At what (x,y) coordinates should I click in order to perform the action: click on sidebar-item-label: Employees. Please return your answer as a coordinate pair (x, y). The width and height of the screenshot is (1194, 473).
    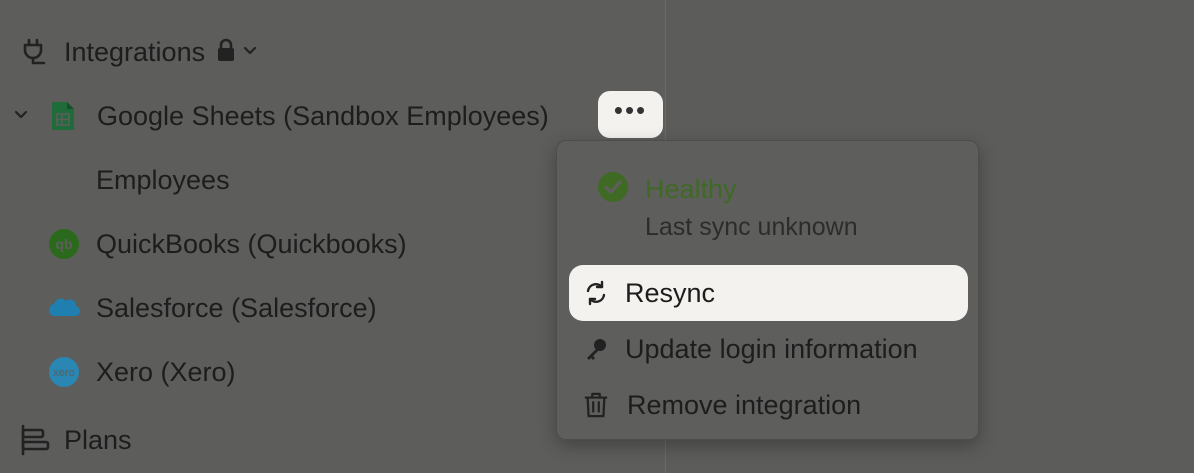
    Looking at the image, I should click on (163, 179).